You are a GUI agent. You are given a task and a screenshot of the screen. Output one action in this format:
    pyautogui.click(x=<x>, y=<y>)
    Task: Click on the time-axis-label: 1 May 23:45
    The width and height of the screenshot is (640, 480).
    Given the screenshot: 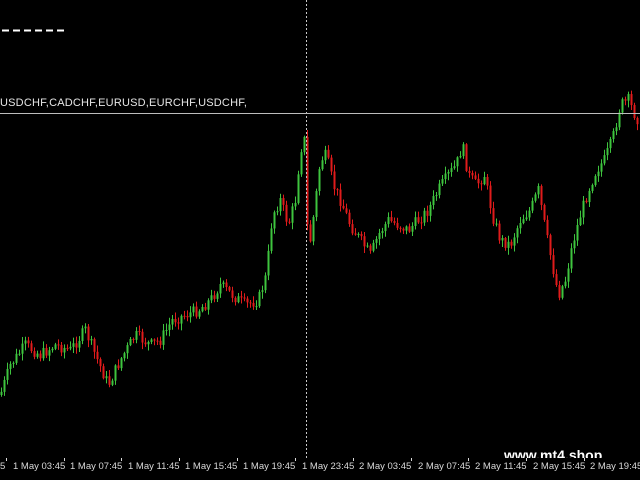 What is the action you would take?
    pyautogui.click(x=328, y=466)
    